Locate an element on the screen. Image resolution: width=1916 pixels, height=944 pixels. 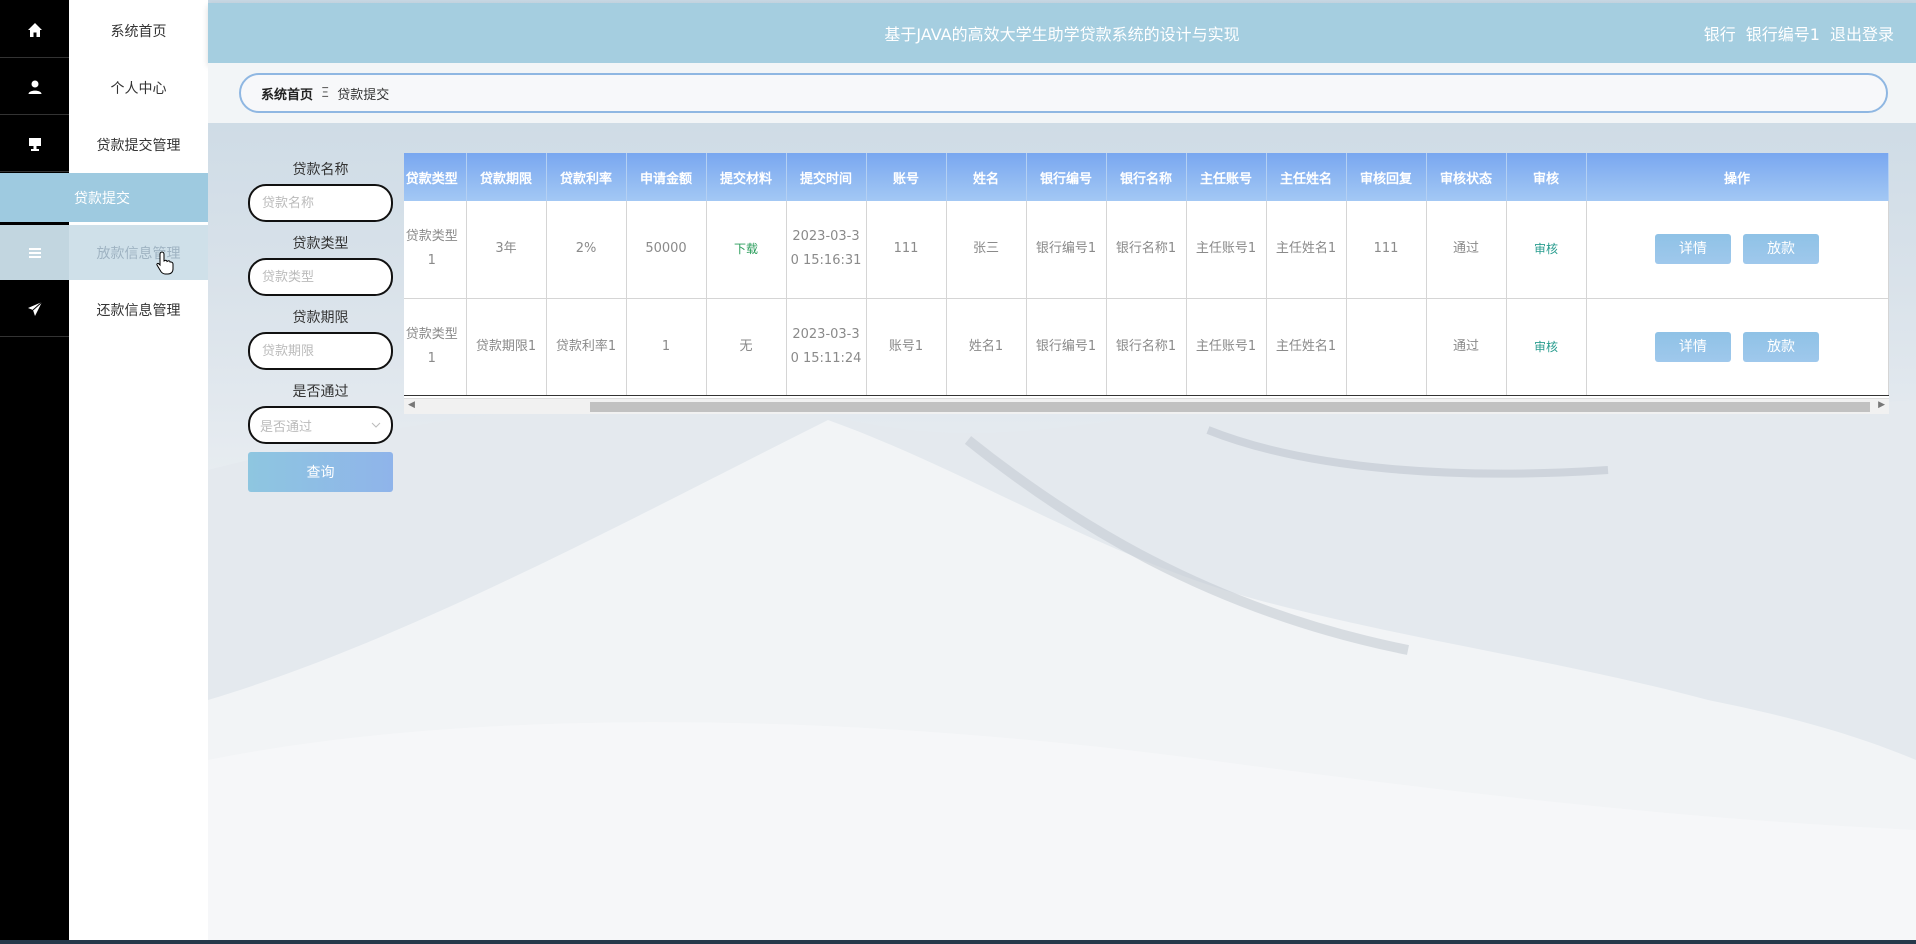
monitor-icon is located at coordinates (34, 144).